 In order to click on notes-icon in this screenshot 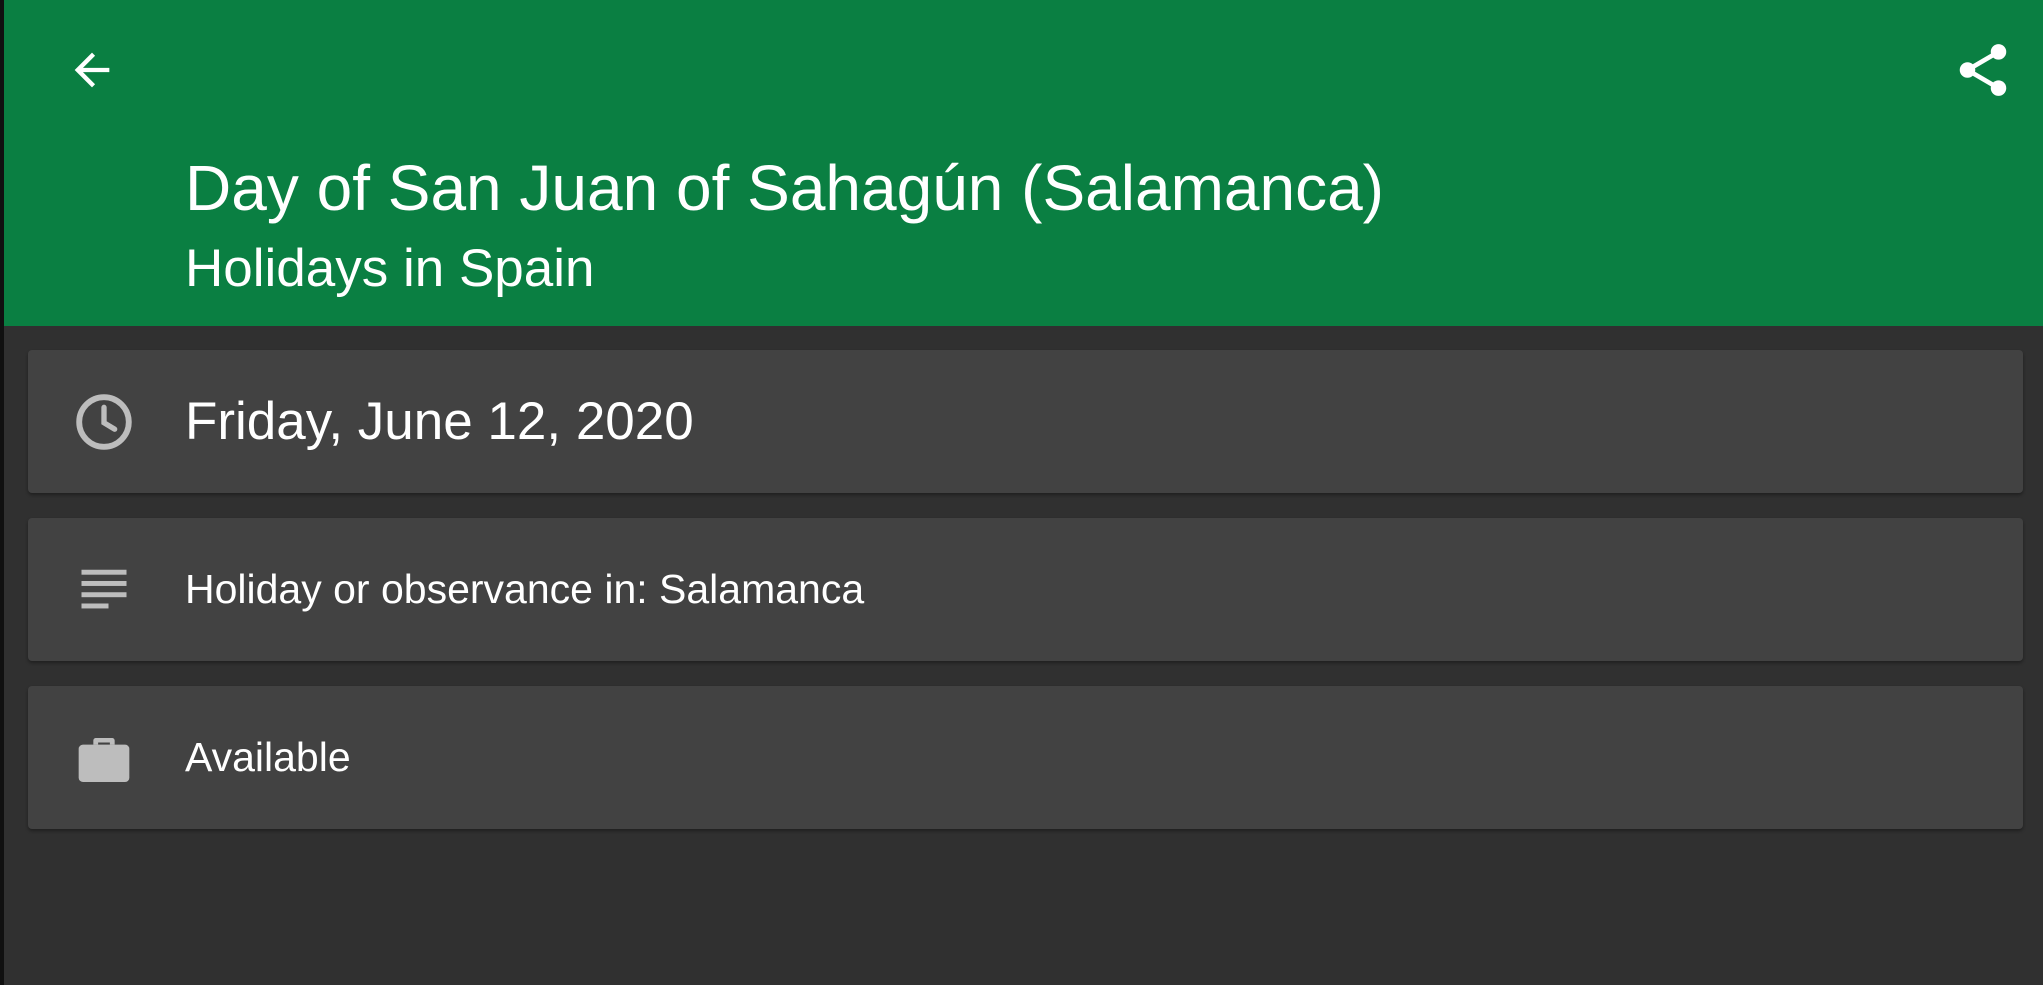, I will do `click(104, 590)`.